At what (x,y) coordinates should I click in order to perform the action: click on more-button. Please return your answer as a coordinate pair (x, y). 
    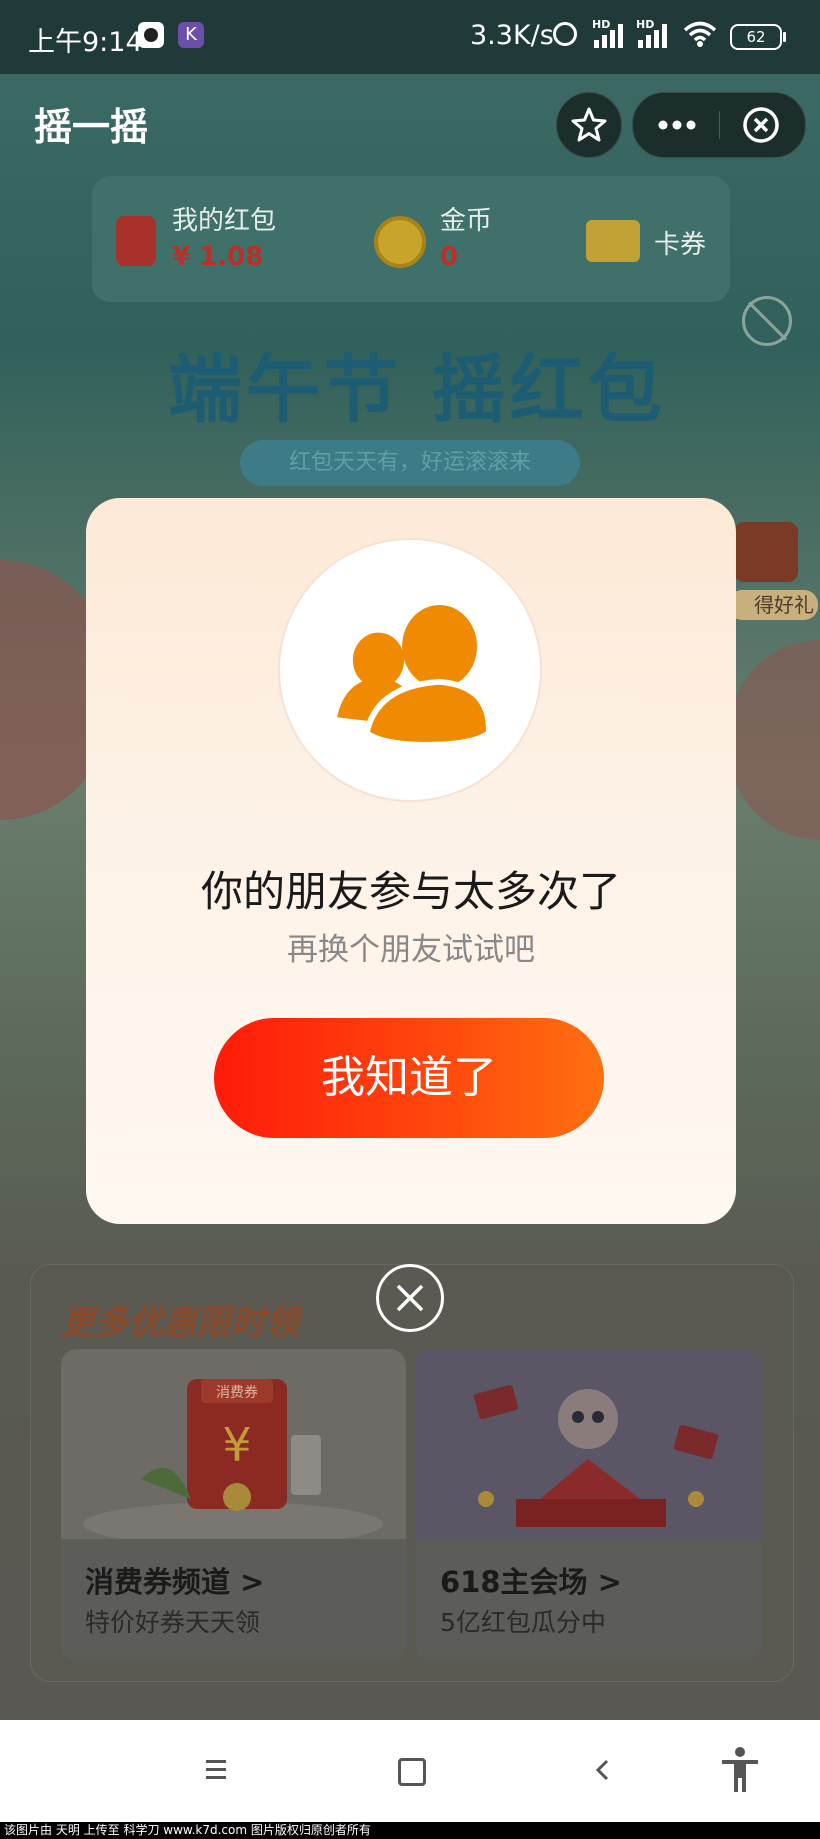
    Looking at the image, I should click on (676, 125).